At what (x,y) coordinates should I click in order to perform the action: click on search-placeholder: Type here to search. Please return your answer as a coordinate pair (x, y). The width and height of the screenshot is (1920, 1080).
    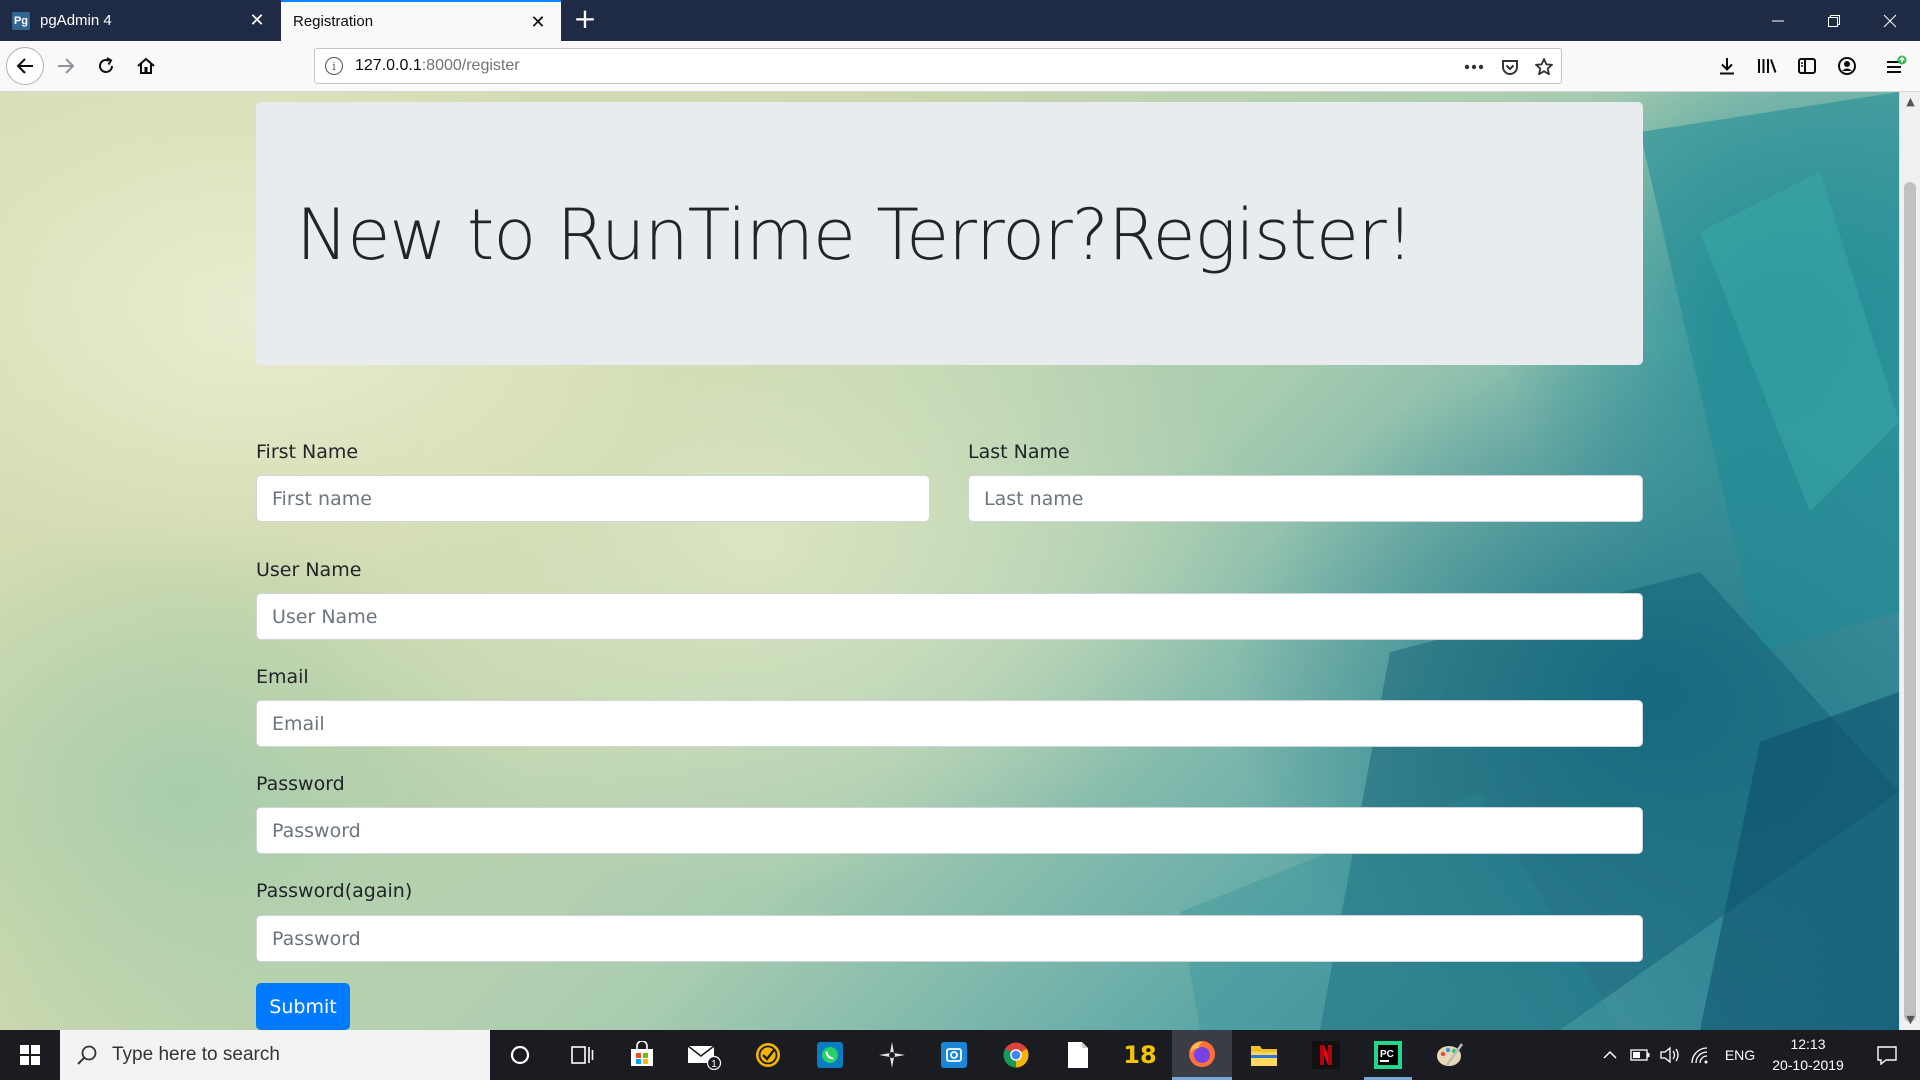
    Looking at the image, I should click on (196, 1054).